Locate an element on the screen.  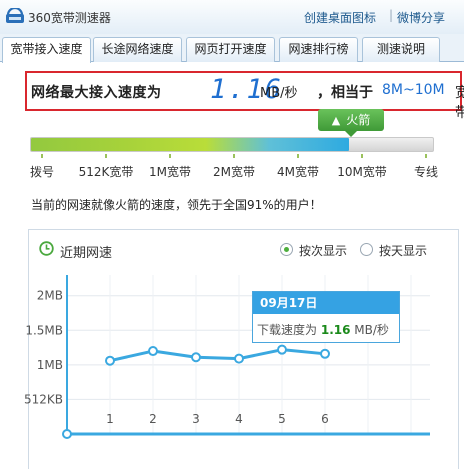
speed-result-label: 网络最大接入速度为 is located at coordinates (96, 93).